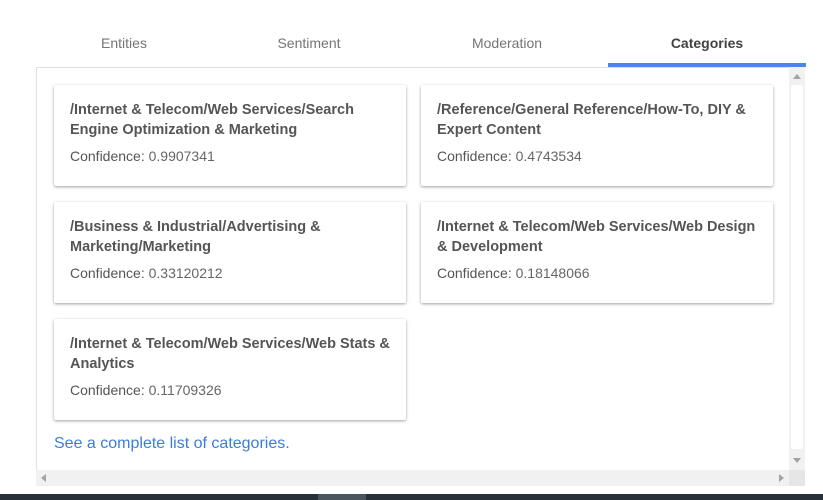 The width and height of the screenshot is (823, 500). I want to click on categories-list-link: See a complete list of categories., so click(172, 444).